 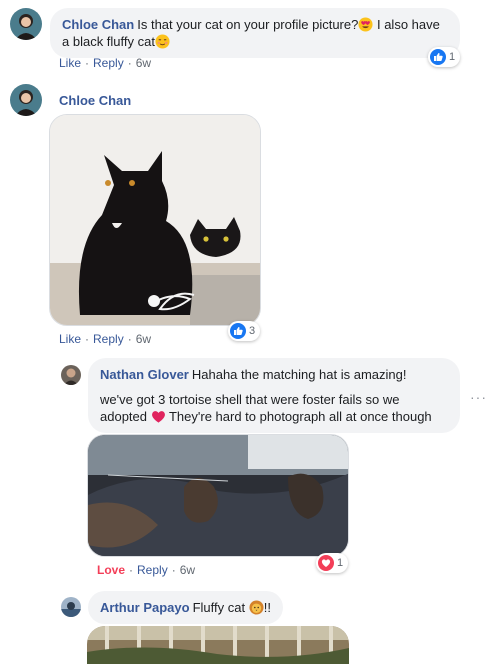 What do you see at coordinates (220, 607) in the screenshot?
I see `reply-text: Fluffy cat` at bounding box center [220, 607].